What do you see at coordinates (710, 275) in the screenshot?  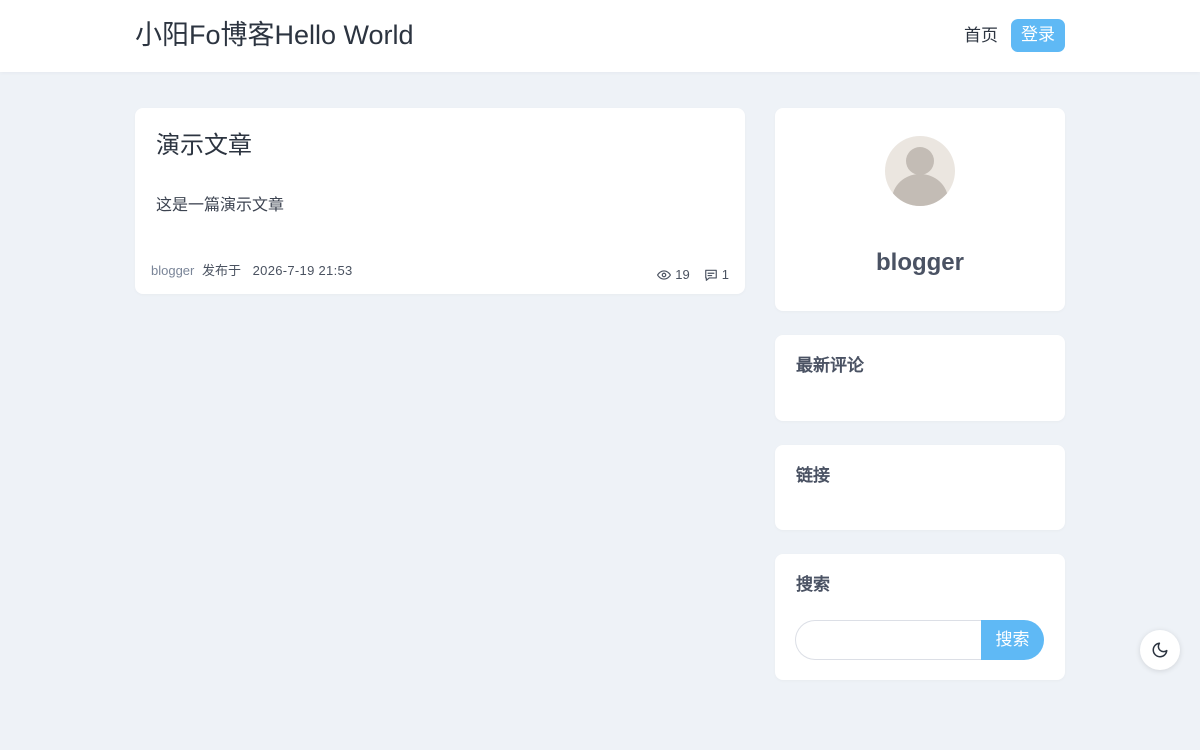 I see `comment-icon` at bounding box center [710, 275].